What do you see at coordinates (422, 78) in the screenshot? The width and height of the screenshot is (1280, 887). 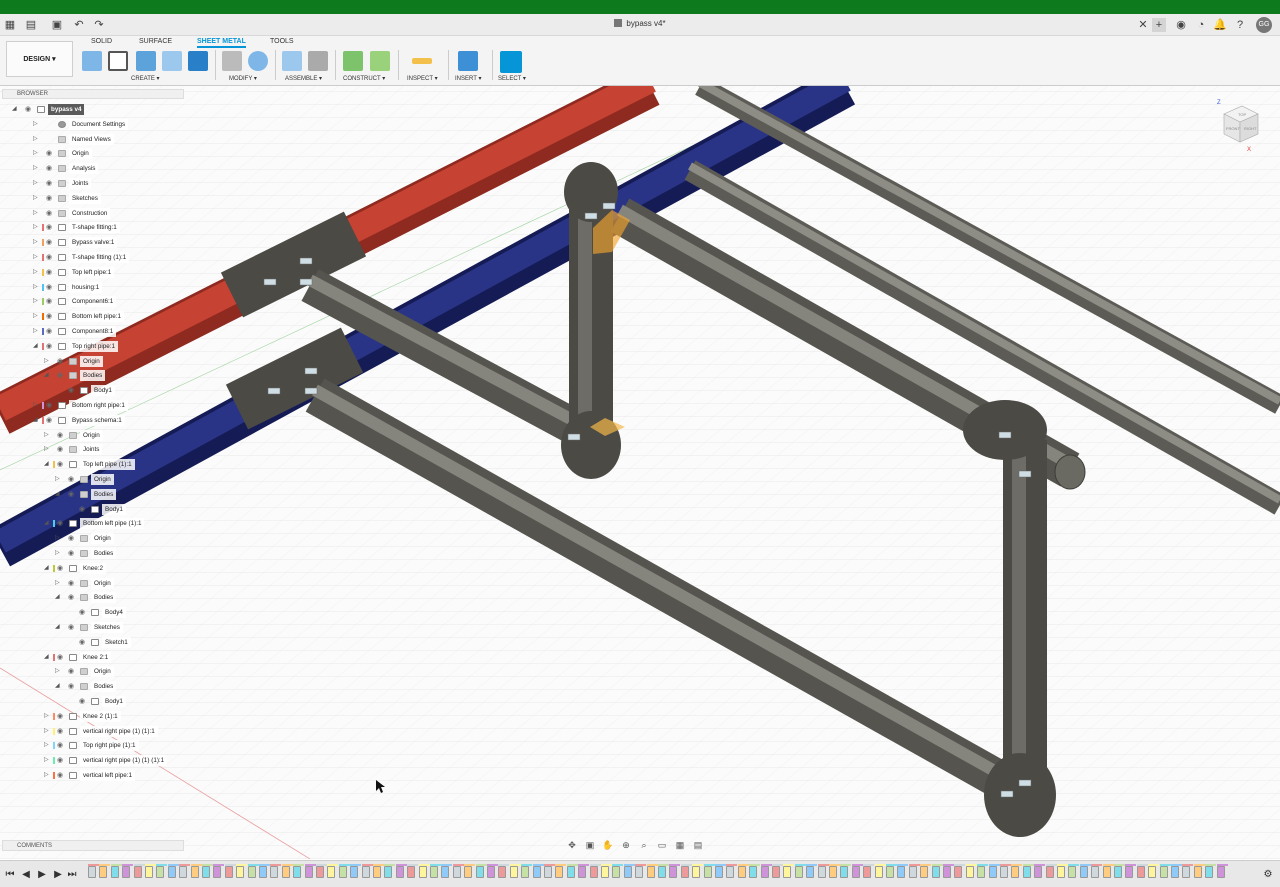 I see `group-inspect: INSPECT ▾` at bounding box center [422, 78].